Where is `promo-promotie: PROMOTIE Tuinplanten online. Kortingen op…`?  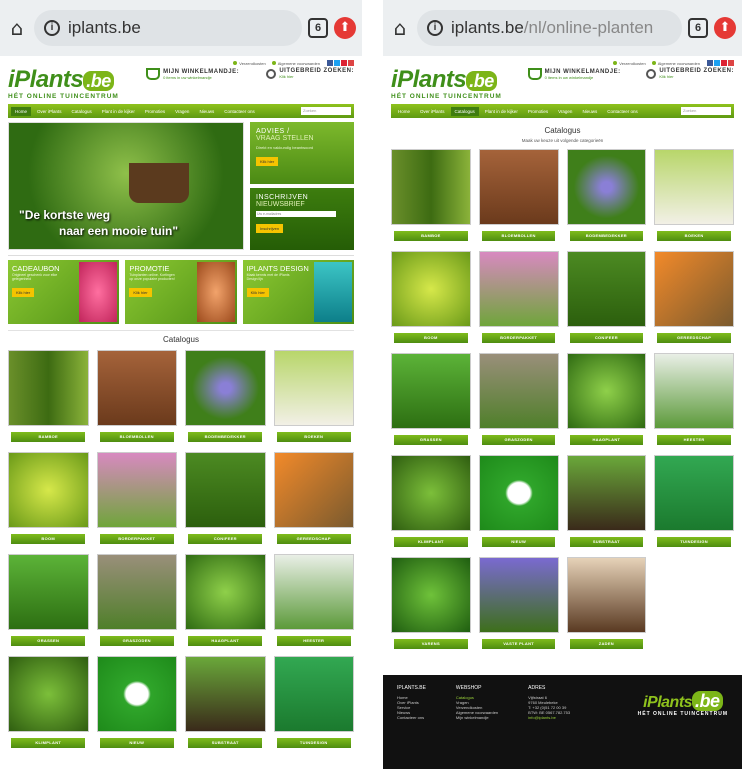
promo-promotie: PROMOTIE Tuinplanten online. Kortingen op… is located at coordinates (181, 292).